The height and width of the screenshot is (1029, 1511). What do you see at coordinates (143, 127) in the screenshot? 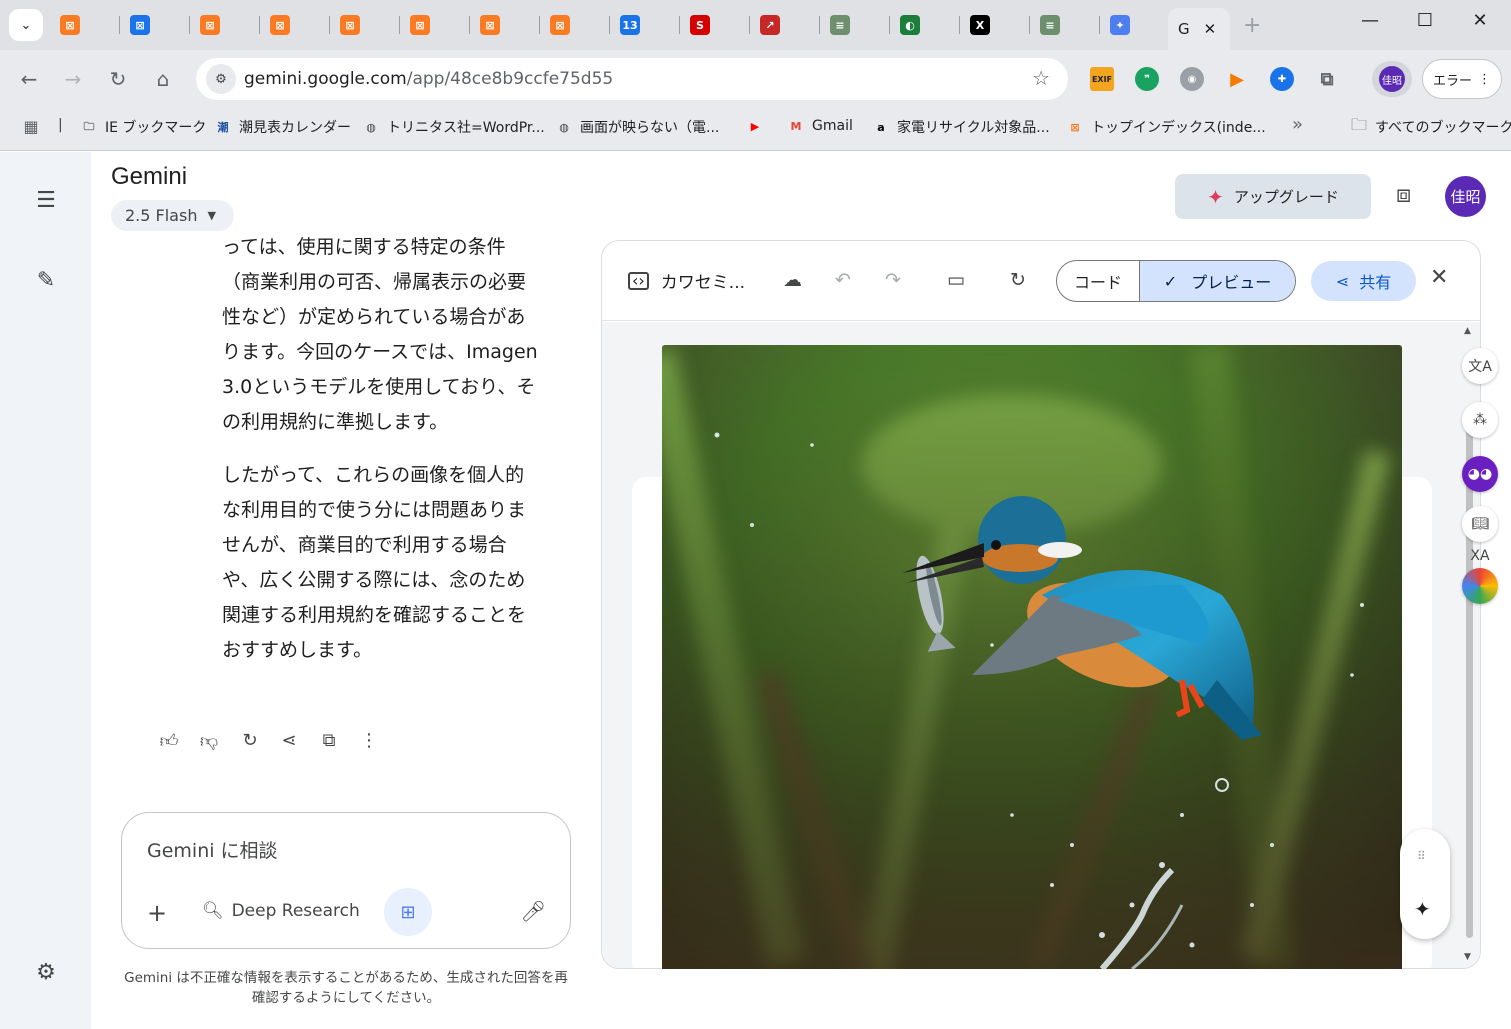
I see `bookmark-item: 🗀 IE ブックマーク` at bounding box center [143, 127].